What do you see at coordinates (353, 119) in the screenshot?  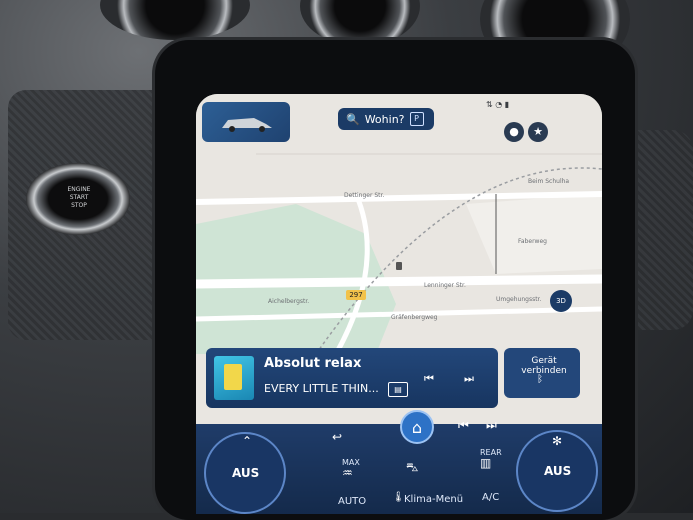 I see `search-icon: 🔍` at bounding box center [353, 119].